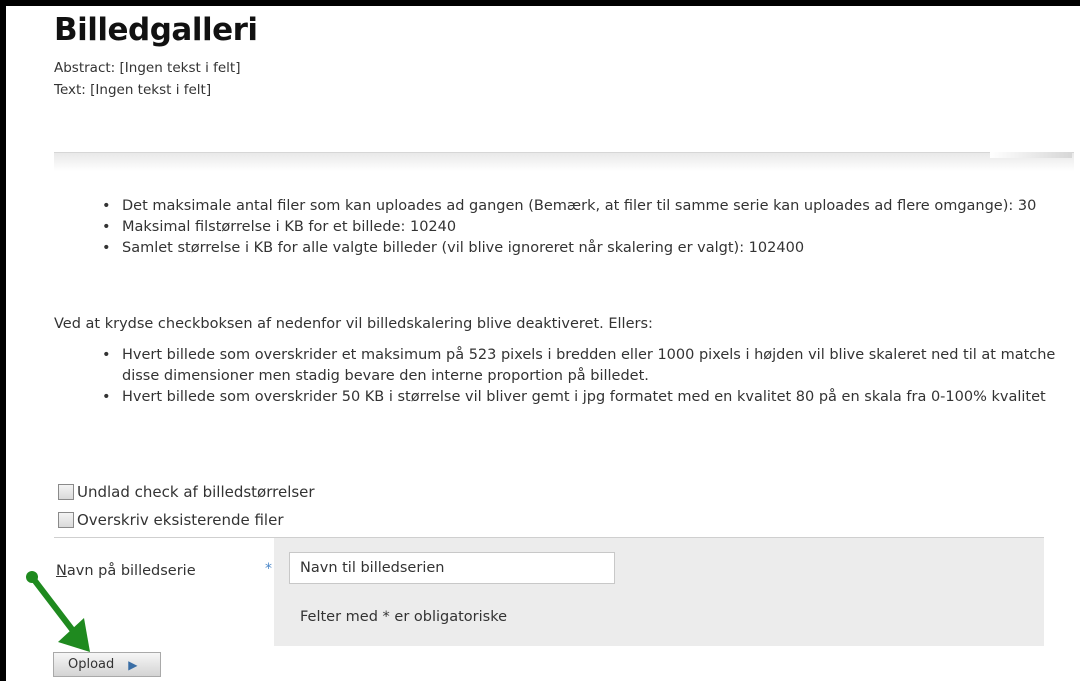  Describe the element at coordinates (74, 635) in the screenshot. I see `annotation-arrow-head` at that location.